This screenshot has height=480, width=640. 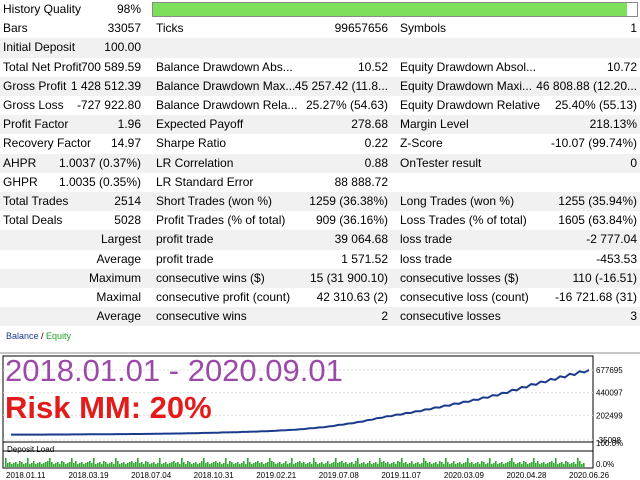 What do you see at coordinates (589, 475) in the screenshot?
I see `x-tick-label: 2020.06.26` at bounding box center [589, 475].